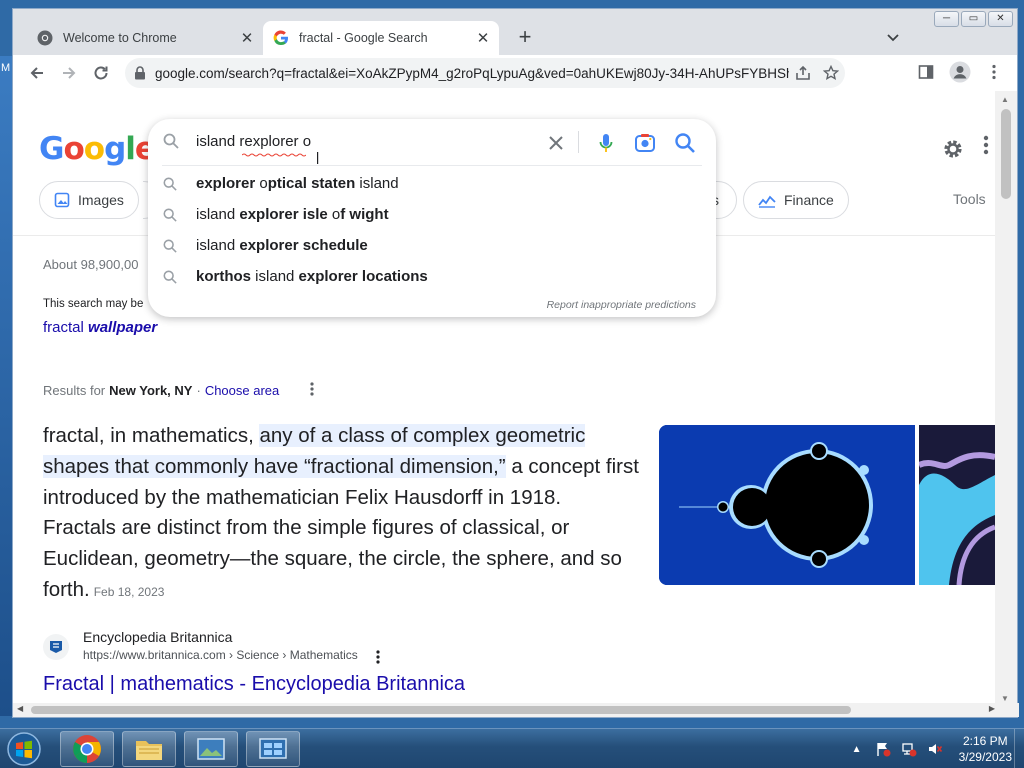 The image size is (1024, 768). I want to click on minimize-button: ─, so click(946, 19).